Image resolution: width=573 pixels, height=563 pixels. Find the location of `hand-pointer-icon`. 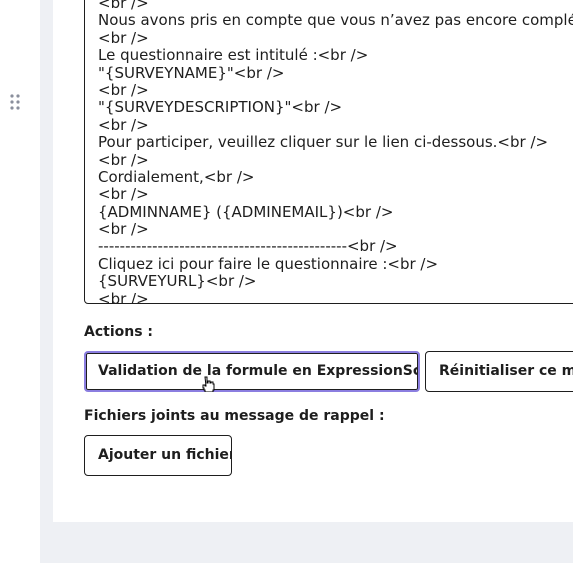

hand-pointer-icon is located at coordinates (208, 384).